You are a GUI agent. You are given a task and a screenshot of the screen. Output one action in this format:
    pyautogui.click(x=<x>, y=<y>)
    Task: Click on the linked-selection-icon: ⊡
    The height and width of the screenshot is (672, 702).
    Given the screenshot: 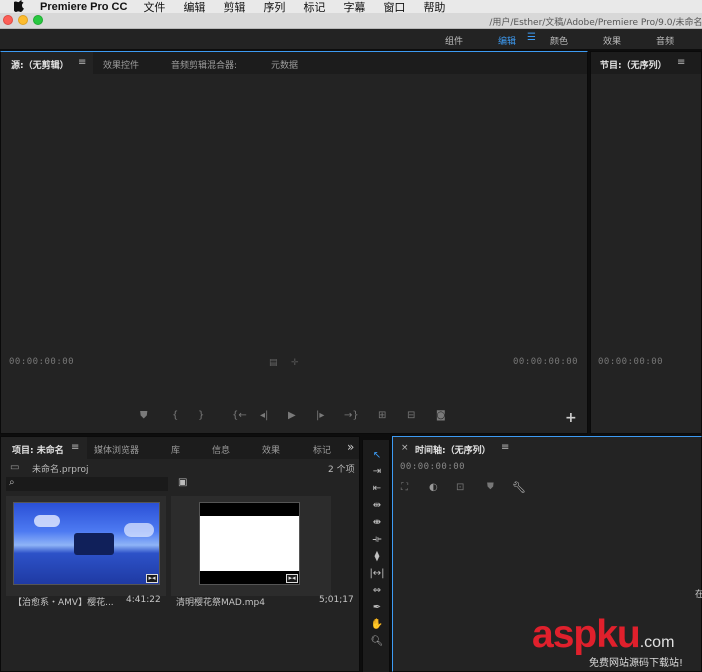 What is the action you would take?
    pyautogui.click(x=460, y=487)
    